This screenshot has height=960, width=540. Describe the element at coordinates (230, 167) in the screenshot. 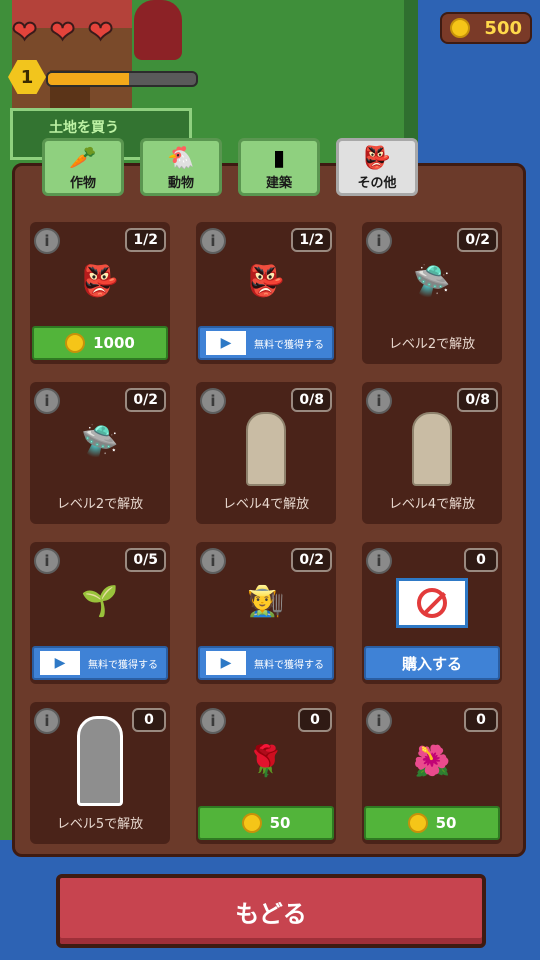

I see `shop-tabs: 🥕 作物 🐔 動物 ▮ 建築 👺 その他` at that location.